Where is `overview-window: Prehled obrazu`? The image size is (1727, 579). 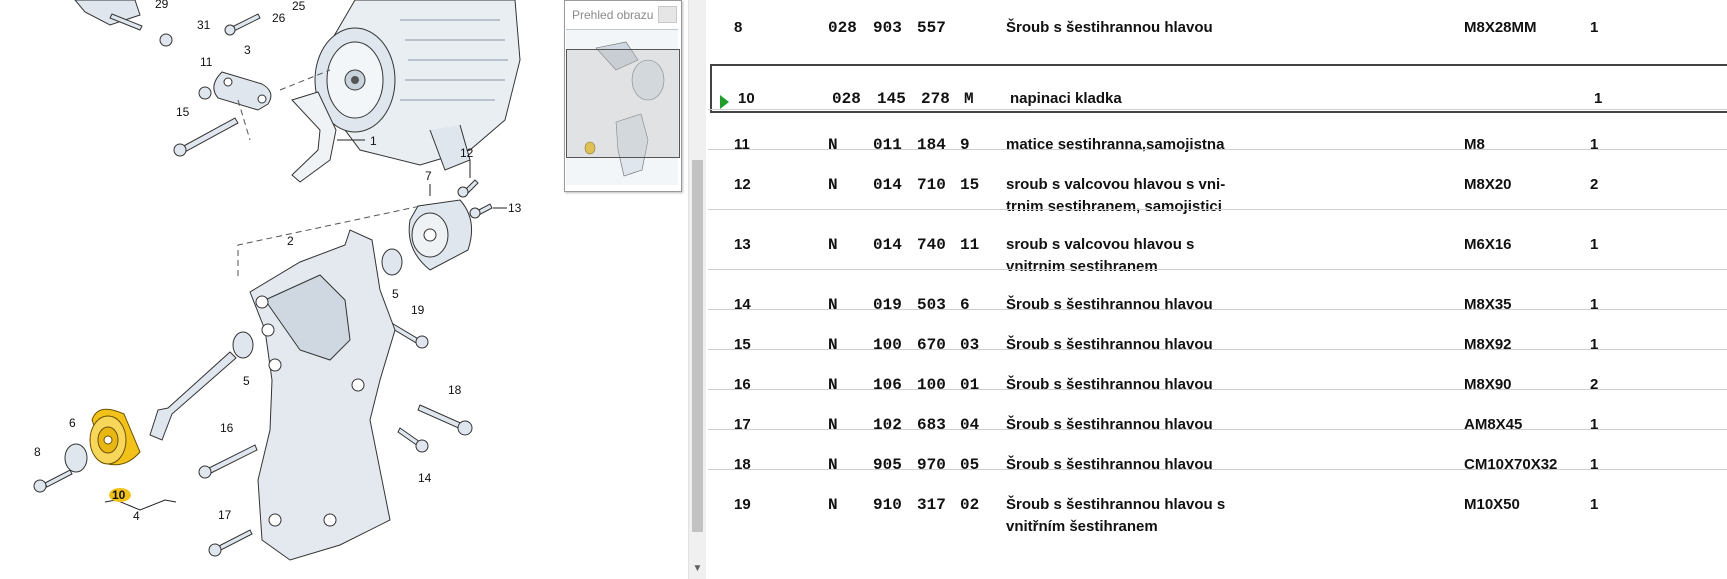
overview-window: Prehled obrazu is located at coordinates (623, 96).